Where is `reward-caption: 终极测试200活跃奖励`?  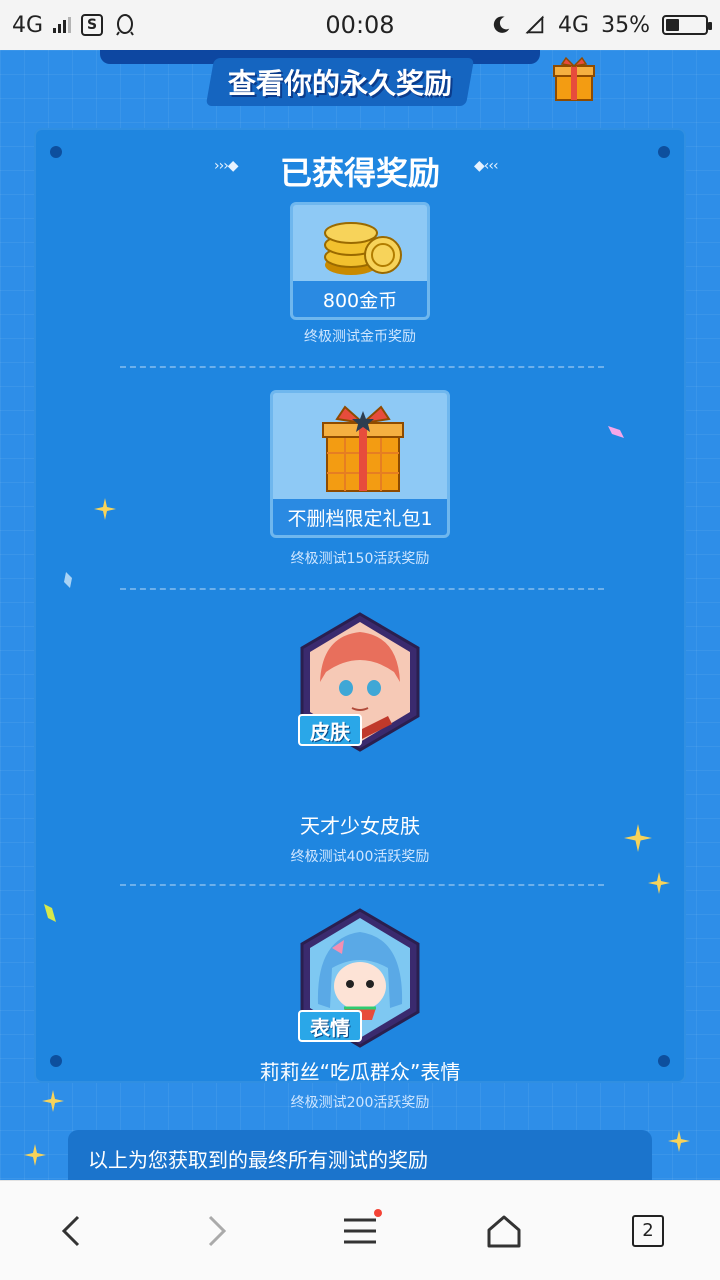 reward-caption: 终极测试200活跃奖励 is located at coordinates (360, 1103).